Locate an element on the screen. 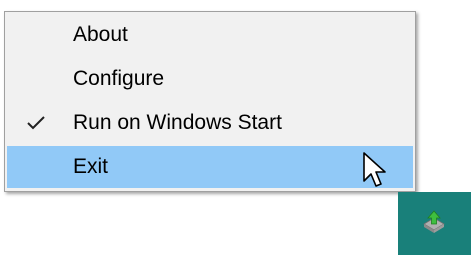 The width and height of the screenshot is (471, 255). menu-item-label: About is located at coordinates (100, 34).